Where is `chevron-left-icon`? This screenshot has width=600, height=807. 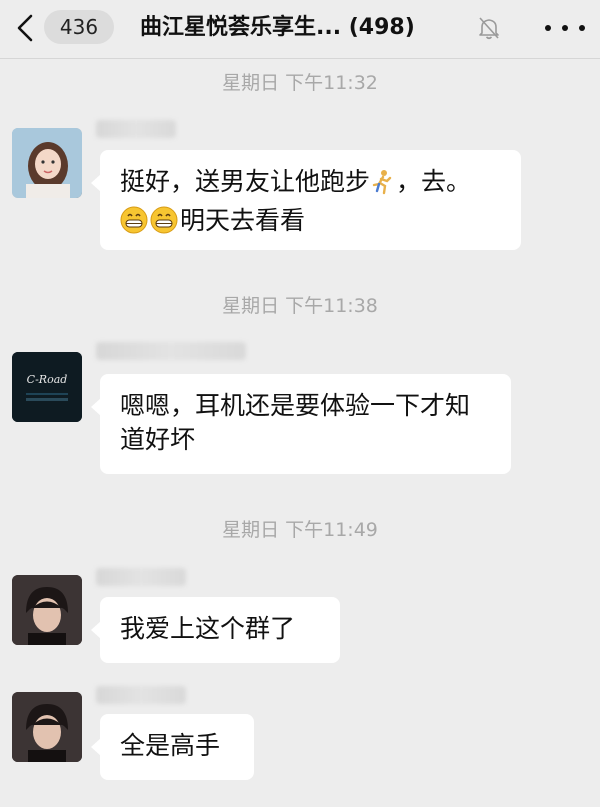 chevron-left-icon is located at coordinates (25, 28).